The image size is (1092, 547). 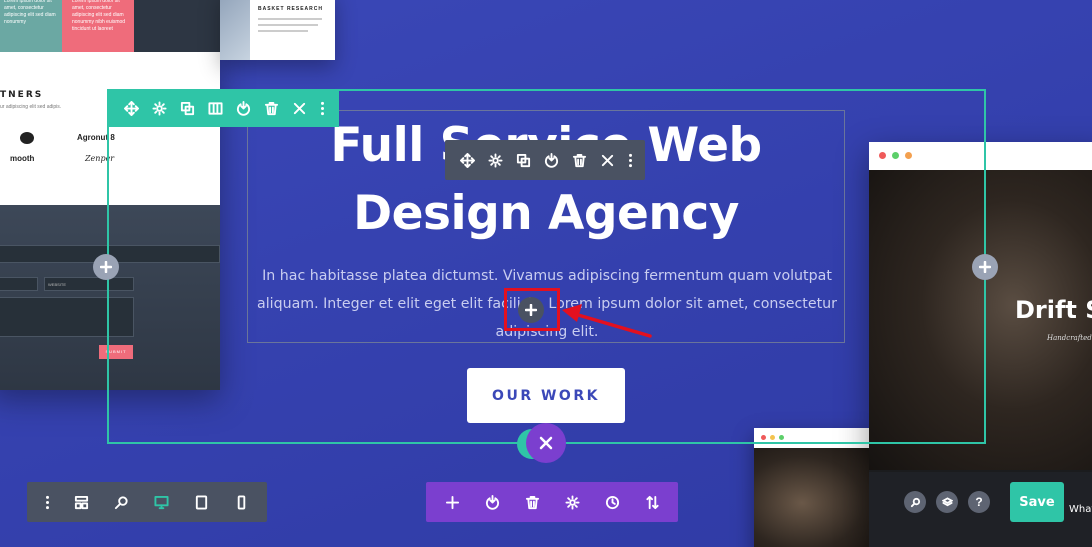 What do you see at coordinates (1053, 310) in the screenshot?
I see `mockup-hero-title: Drift S` at bounding box center [1053, 310].